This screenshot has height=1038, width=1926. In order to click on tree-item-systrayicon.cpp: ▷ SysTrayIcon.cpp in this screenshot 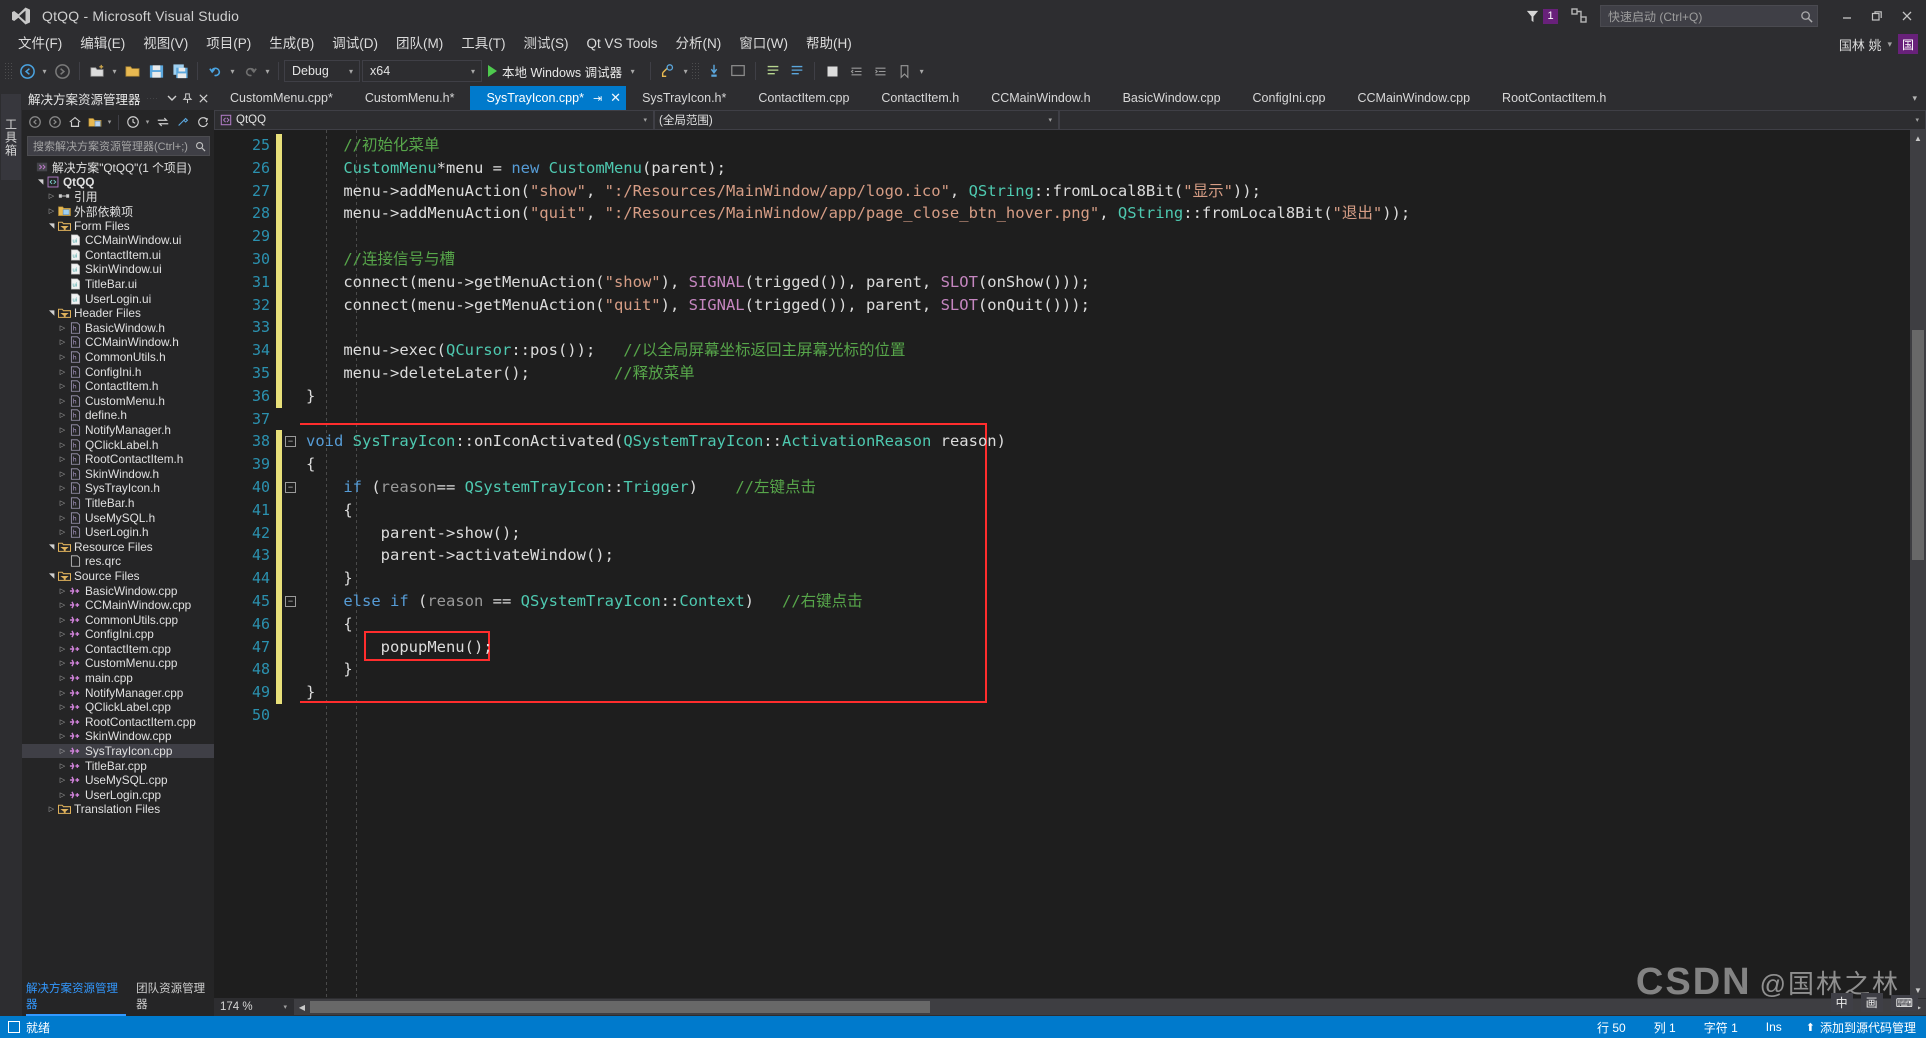, I will do `click(118, 751)`.